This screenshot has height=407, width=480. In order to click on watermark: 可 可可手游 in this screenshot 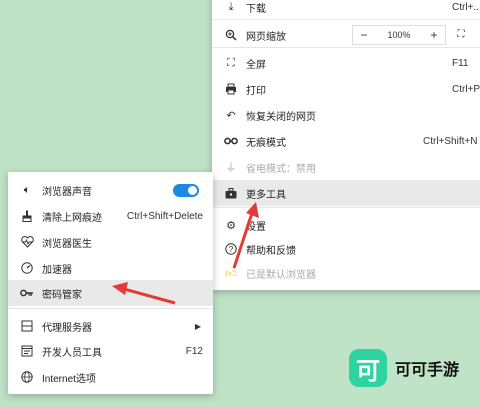, I will do `click(404, 368)`.